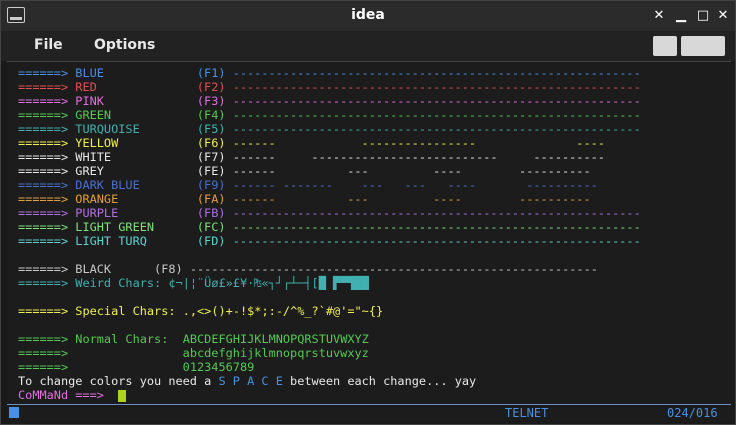 This screenshot has width=736, height=425. I want to click on close-icon: ✕, so click(723, 16).